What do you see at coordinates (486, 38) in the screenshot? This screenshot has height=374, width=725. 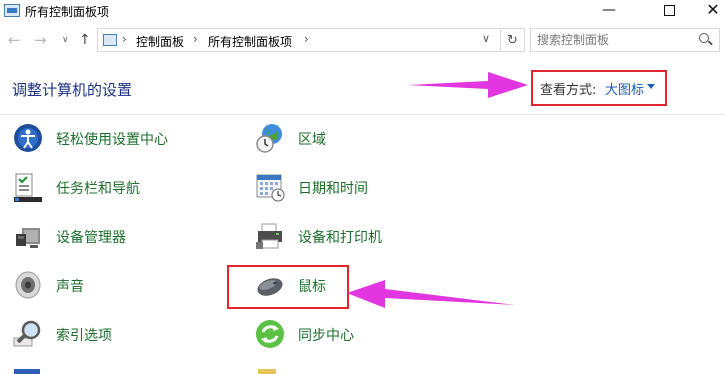 I see `address-dropdown-chevron-icon: ∨` at bounding box center [486, 38].